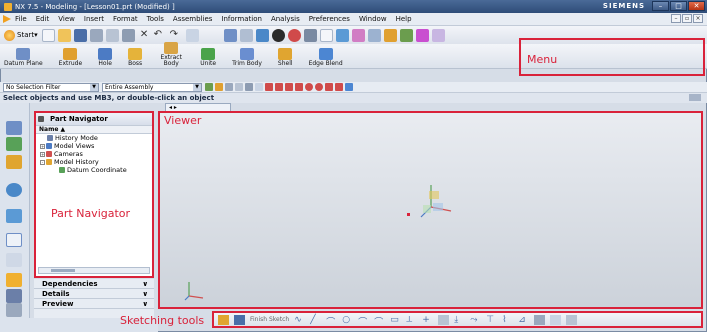 The height and width of the screenshot is (332, 707). I want to click on quick-trim-icon: ⤓, so click(459, 320).